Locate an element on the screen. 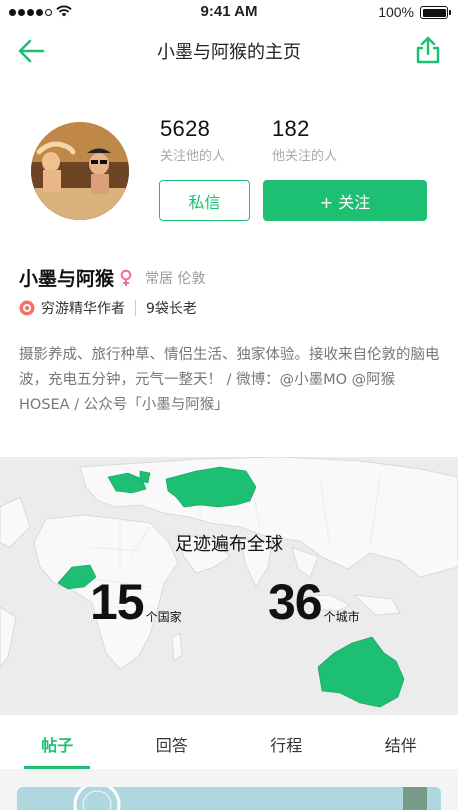 The width and height of the screenshot is (458, 810). battery-percent: 100% is located at coordinates (396, 12).